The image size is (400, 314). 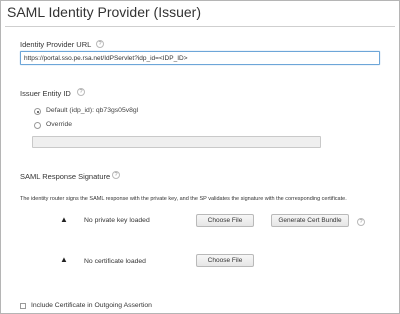 I want to click on override-option-label: Override, so click(x=59, y=124).